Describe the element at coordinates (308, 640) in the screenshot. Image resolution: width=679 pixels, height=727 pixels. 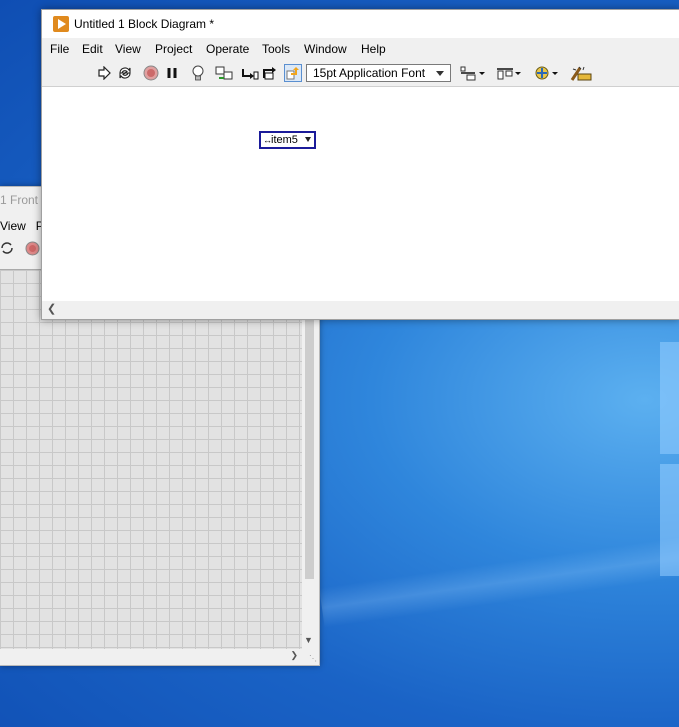
I see `scroll-down-icon: ▼` at that location.